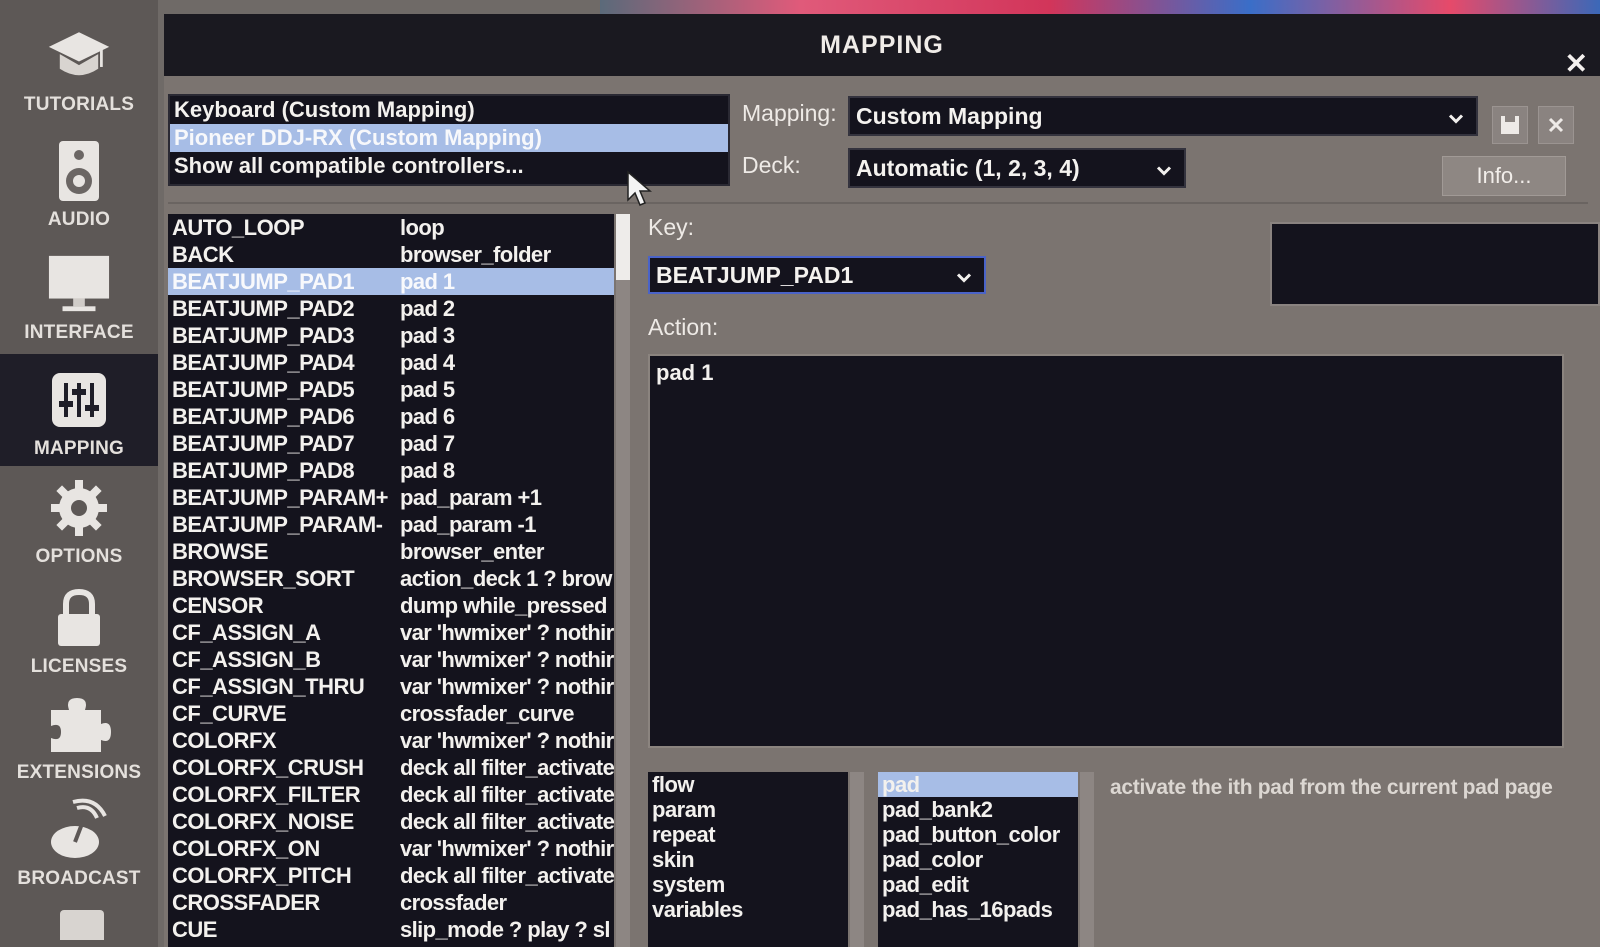  Describe the element at coordinates (391, 389) in the screenshot. I see `key-row: BEATJUMP_PAD5 pad 5` at that location.